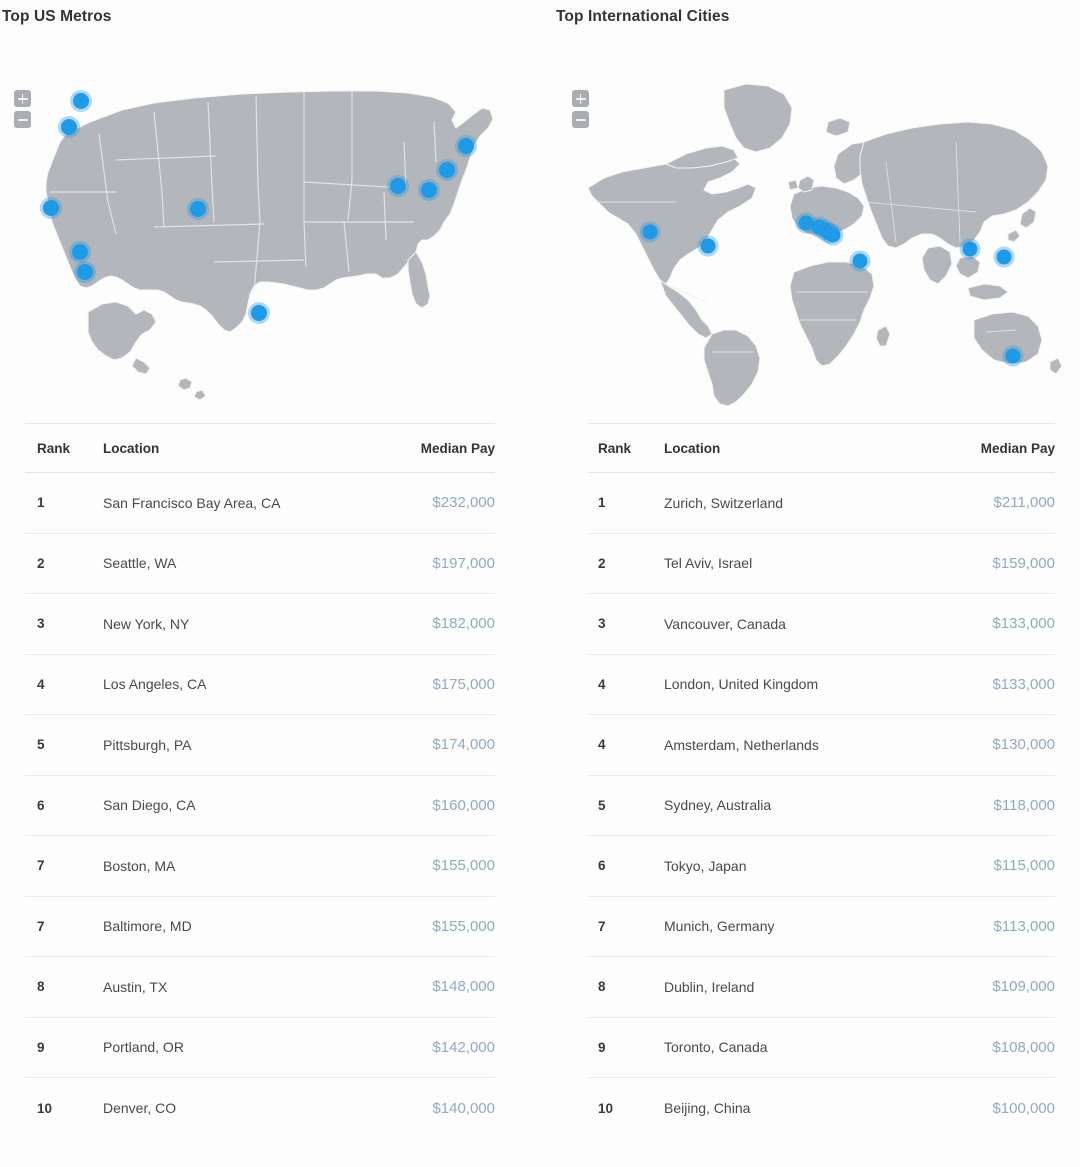  What do you see at coordinates (814, 238) in the screenshot?
I see `world-map` at bounding box center [814, 238].